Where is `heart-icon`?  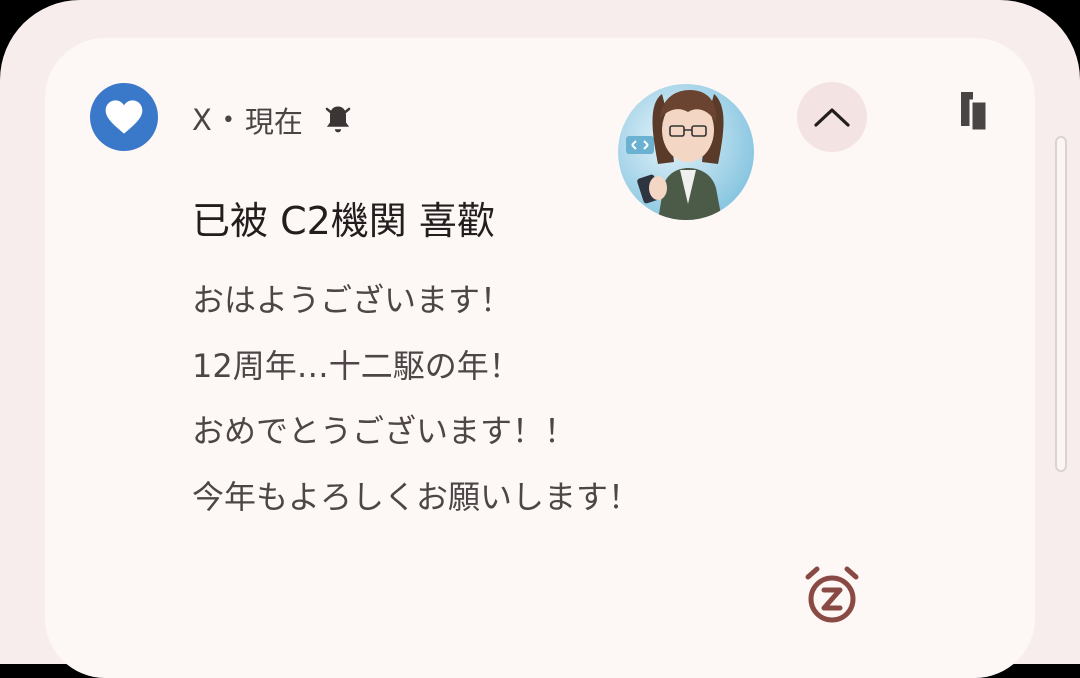 heart-icon is located at coordinates (124, 117).